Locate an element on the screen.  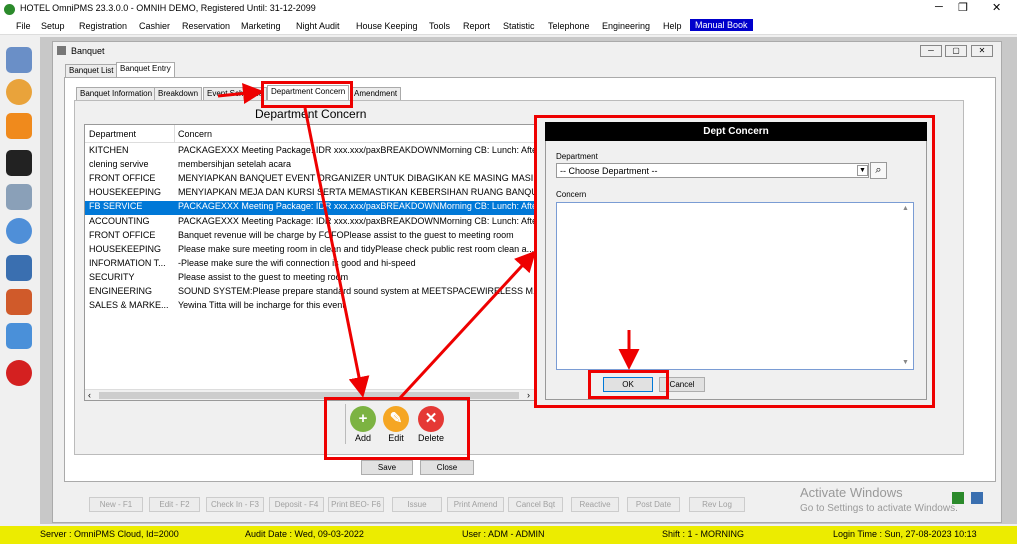
status-server: Server : OmniPMS Cloud, Id=2000 is located at coordinates (109, 534).